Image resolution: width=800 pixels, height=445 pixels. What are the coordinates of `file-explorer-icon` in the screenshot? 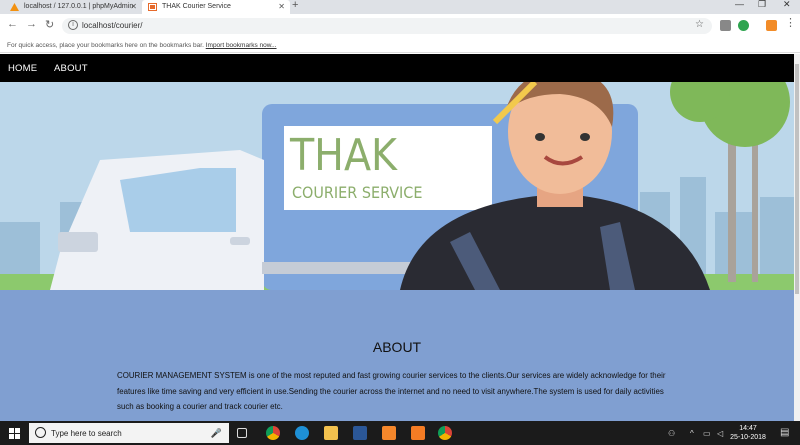 It's located at (331, 433).